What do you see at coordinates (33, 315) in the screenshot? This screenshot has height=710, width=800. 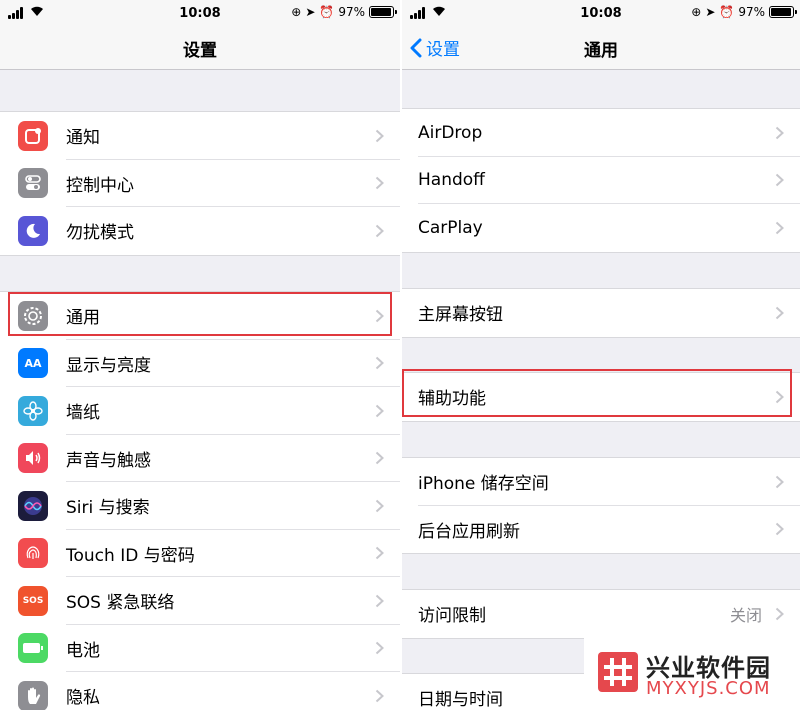 I see `gear-icon` at bounding box center [33, 315].